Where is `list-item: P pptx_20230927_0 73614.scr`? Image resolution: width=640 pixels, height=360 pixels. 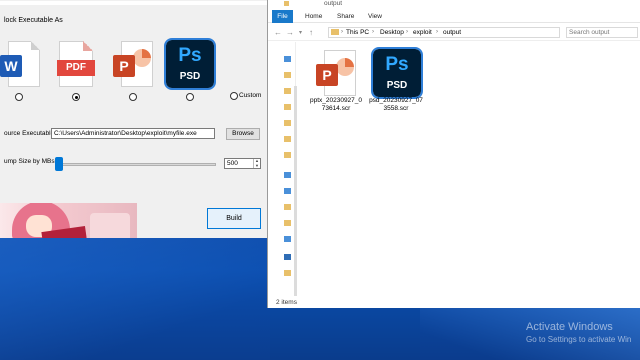 list-item: P pptx_20230927_0 73614.scr is located at coordinates (336, 82).